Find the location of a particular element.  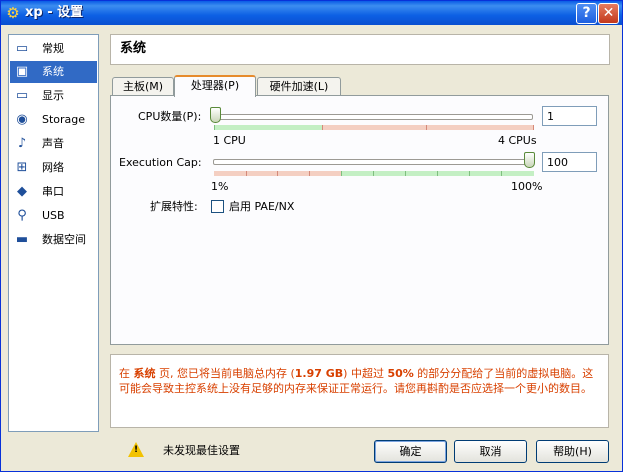

gear-icon: ⚙ is located at coordinates (13, 13).